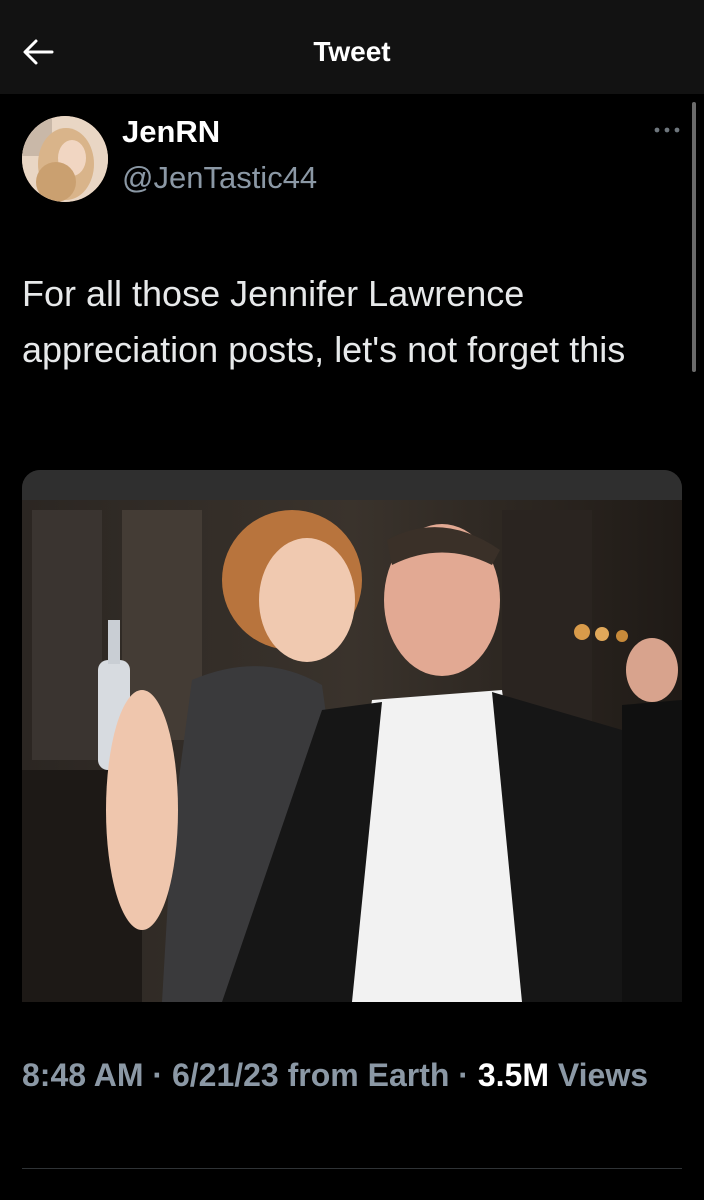 The image size is (704, 1200). I want to click on avatar, so click(65, 159).